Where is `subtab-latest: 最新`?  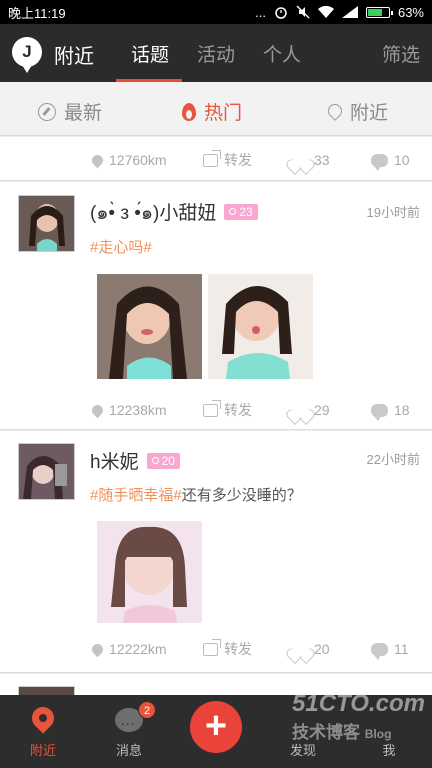 subtab-latest: 最新 is located at coordinates (70, 111).